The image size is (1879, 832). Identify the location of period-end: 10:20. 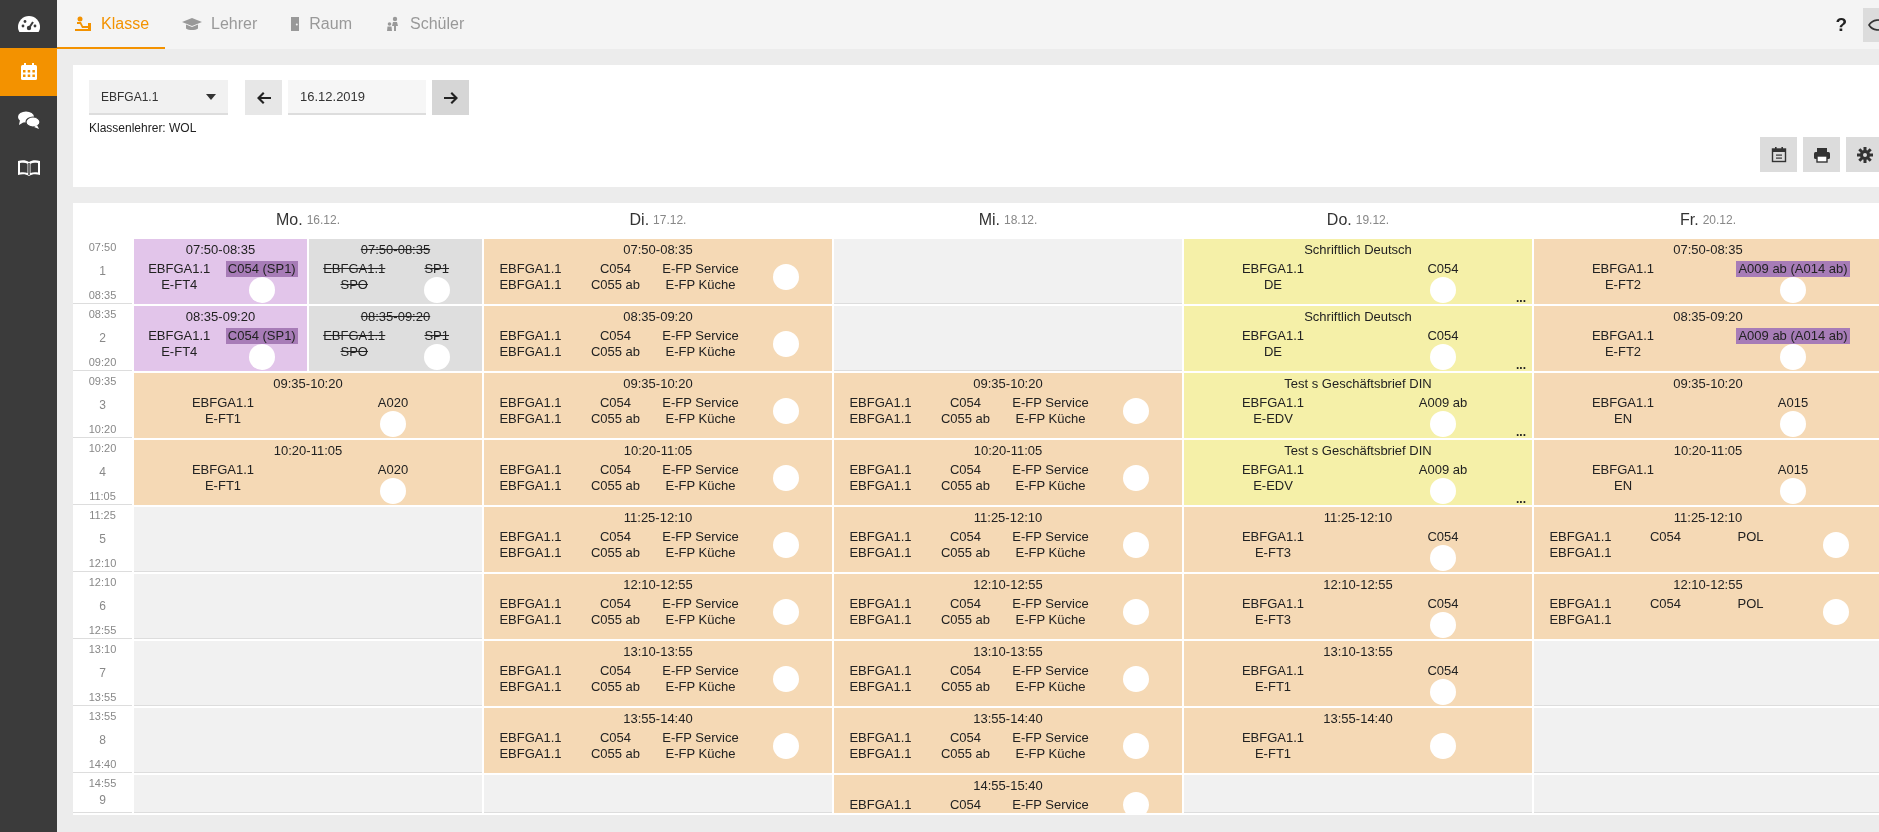
(102, 429).